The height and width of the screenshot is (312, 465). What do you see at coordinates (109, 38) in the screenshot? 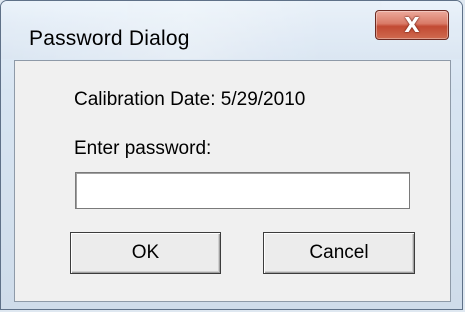
I see `window-title: Password Dialog` at bounding box center [109, 38].